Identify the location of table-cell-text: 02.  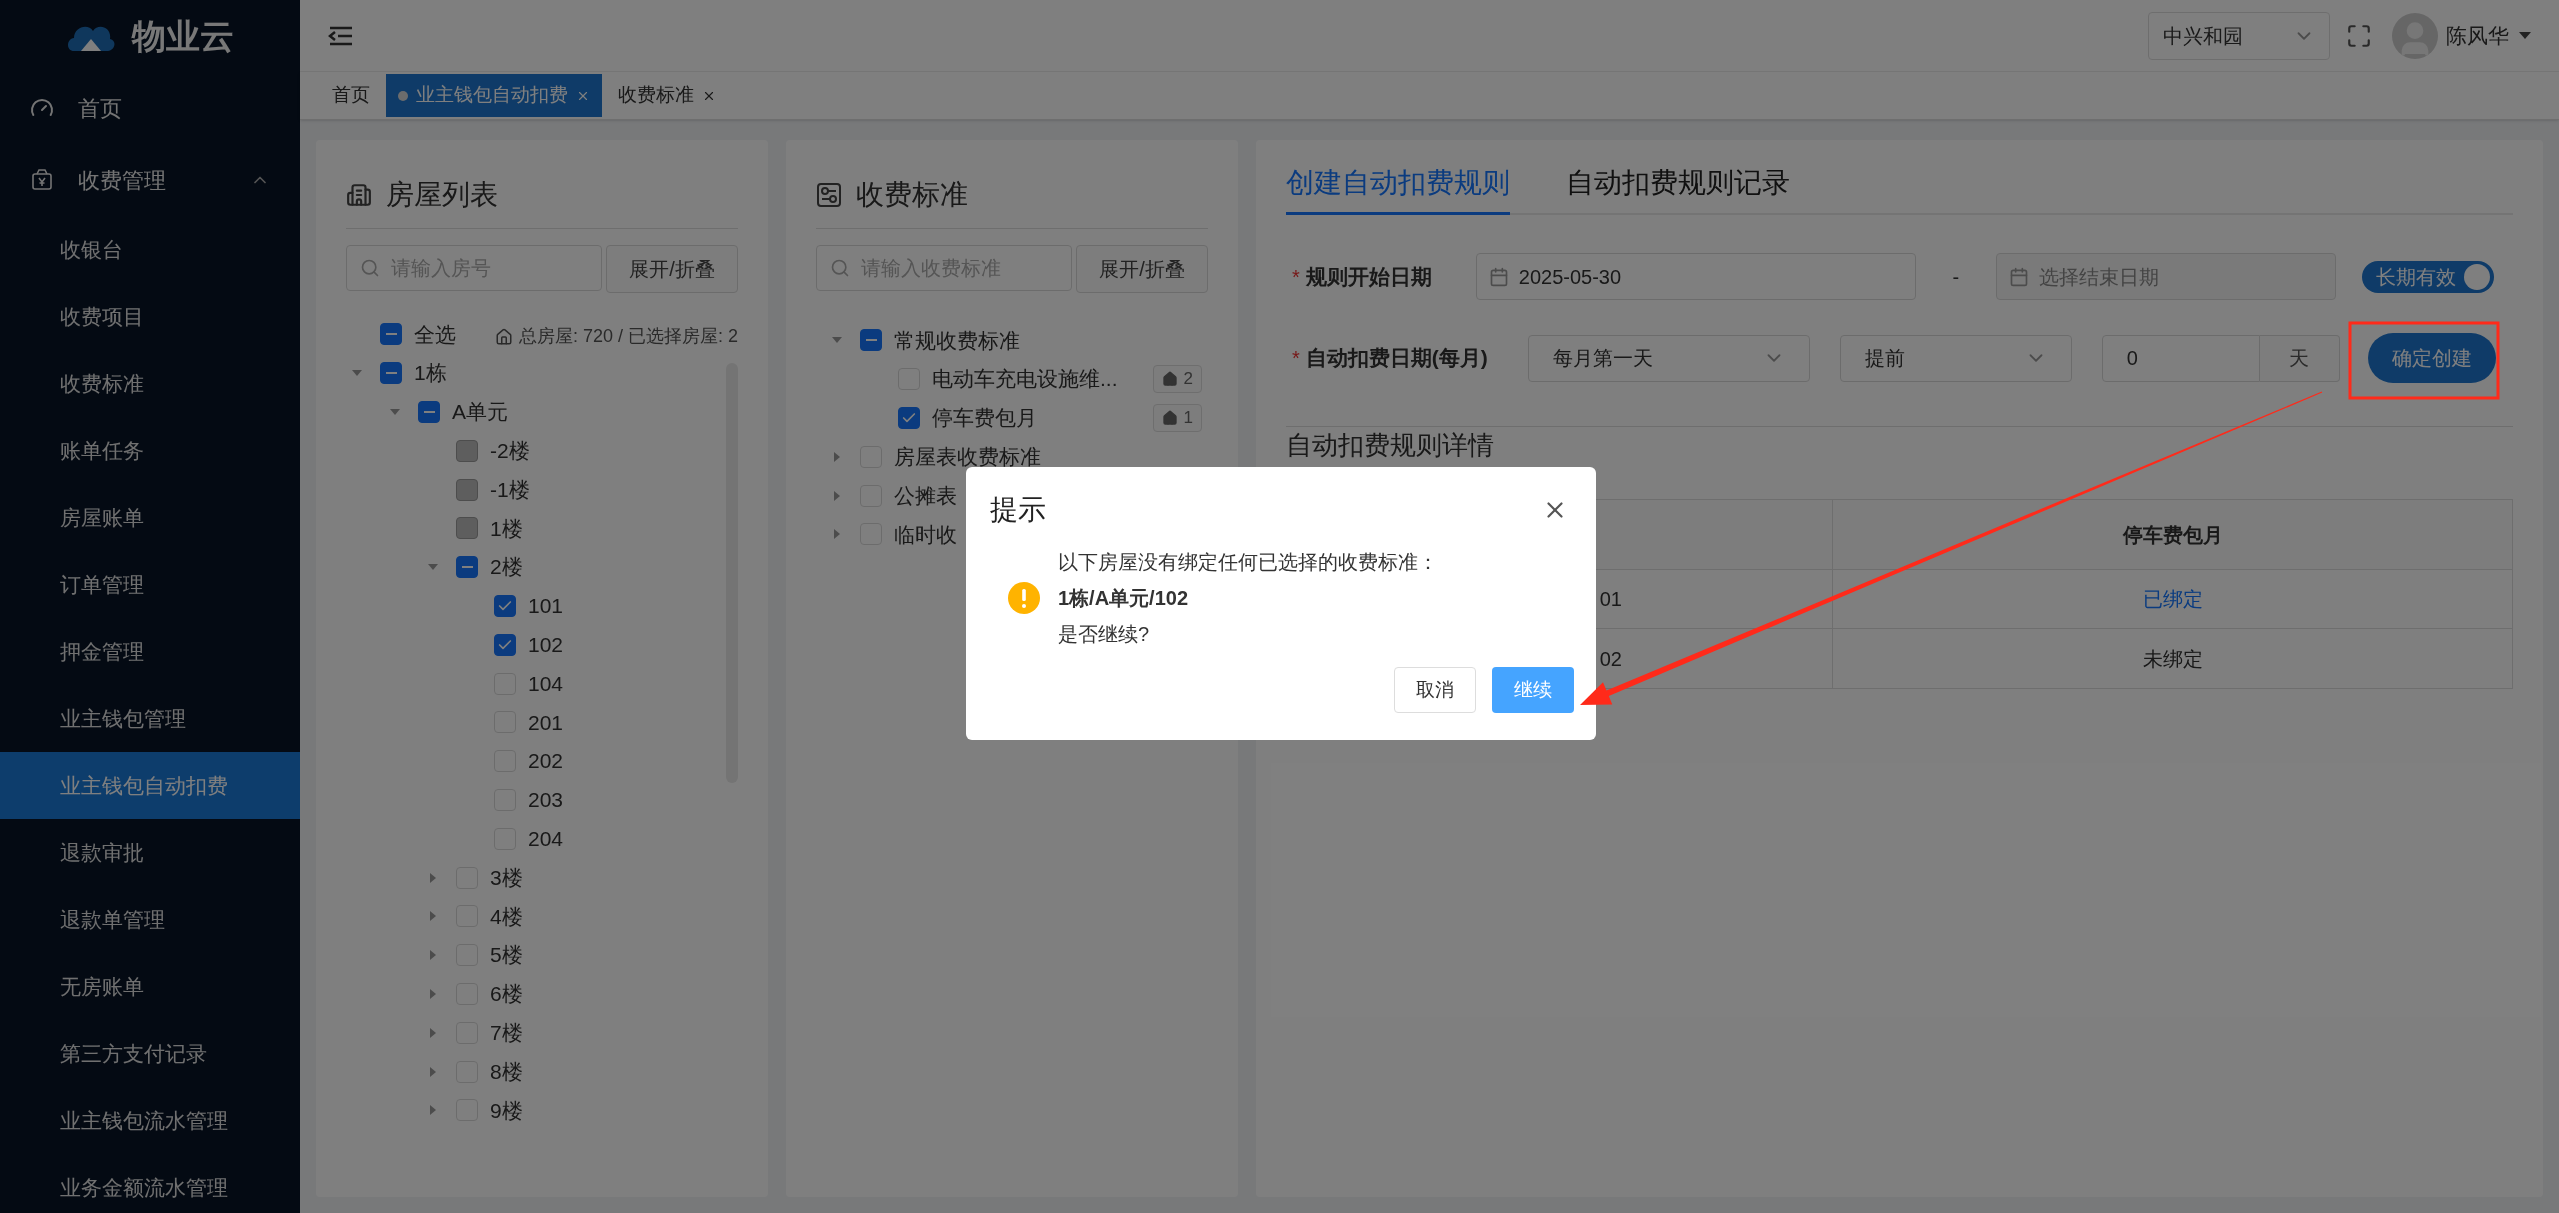
(1610, 659).